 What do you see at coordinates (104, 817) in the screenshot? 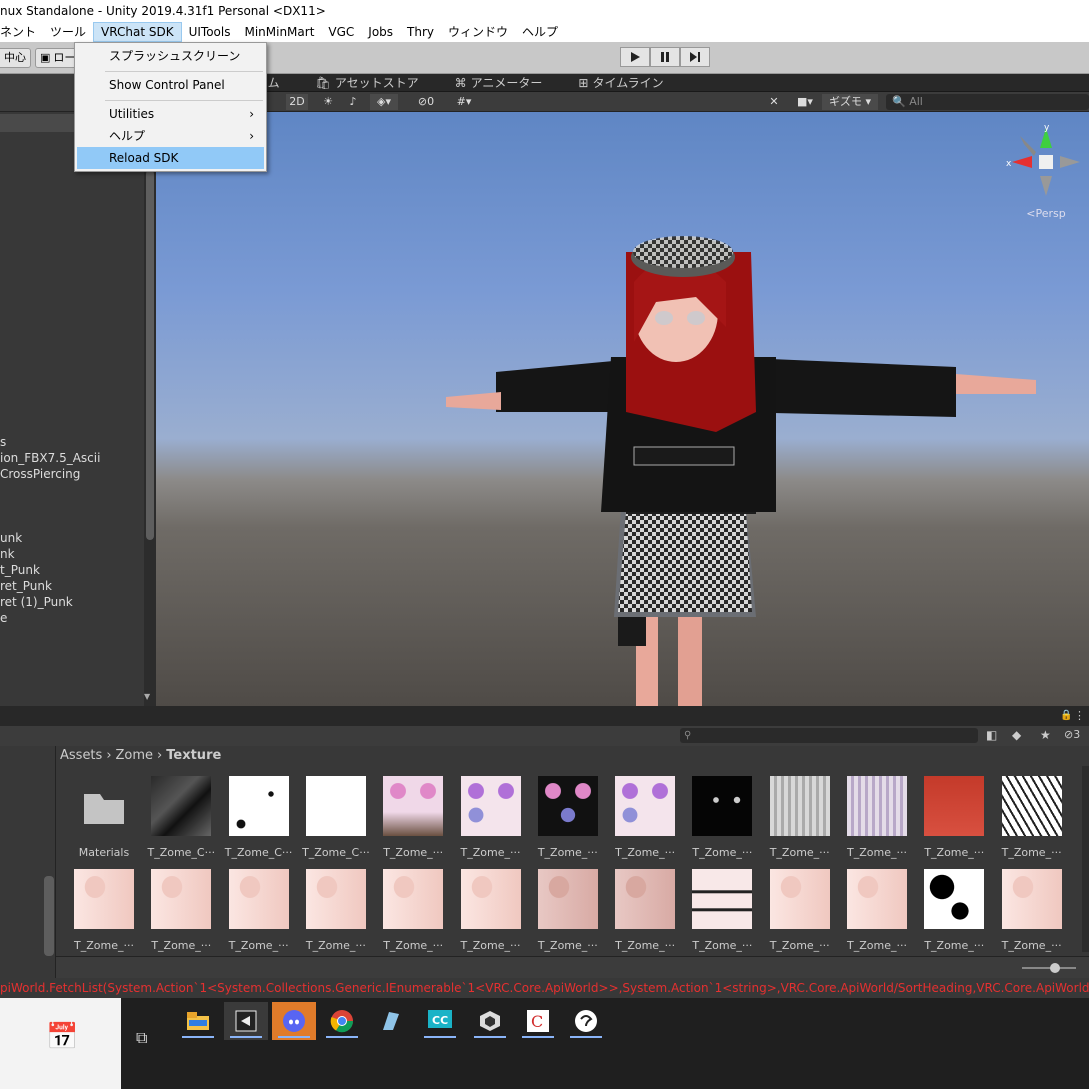
I see `folder-asset: Materials` at bounding box center [104, 817].